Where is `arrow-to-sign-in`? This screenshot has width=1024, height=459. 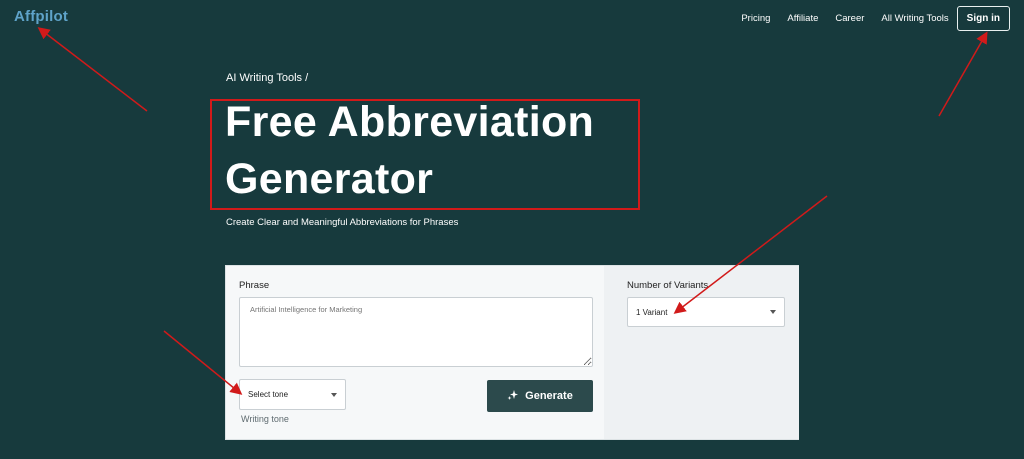
arrow-to-sign-in is located at coordinates (963, 74).